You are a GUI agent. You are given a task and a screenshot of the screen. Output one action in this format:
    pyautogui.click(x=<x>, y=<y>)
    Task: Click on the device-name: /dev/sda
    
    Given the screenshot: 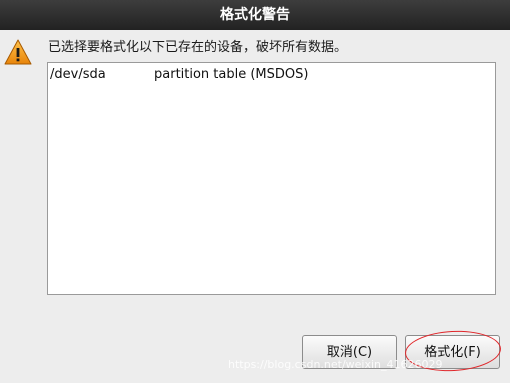 What is the action you would take?
    pyautogui.click(x=78, y=74)
    